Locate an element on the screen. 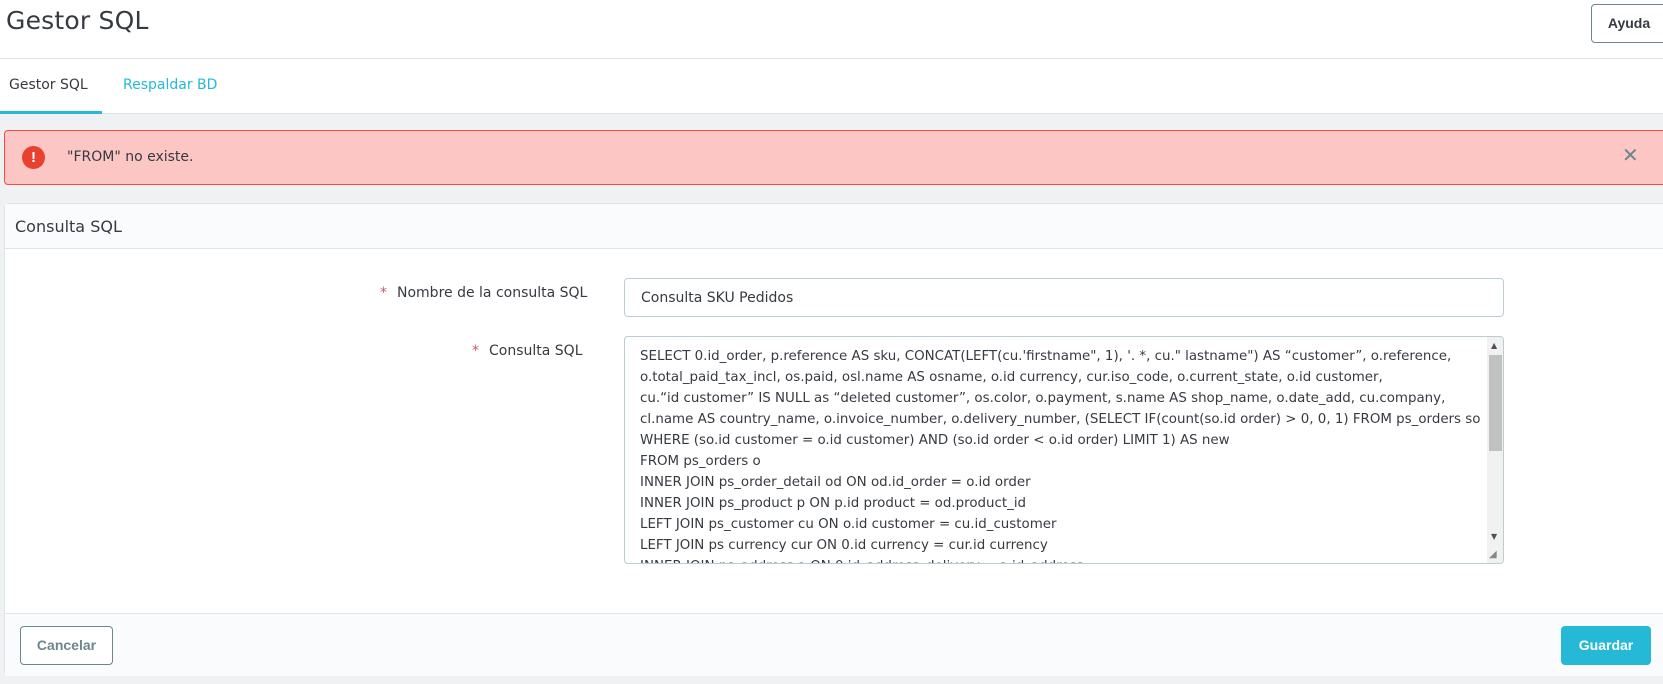 The width and height of the screenshot is (1663, 684). alert-message: "FROM" no existe. is located at coordinates (130, 157).